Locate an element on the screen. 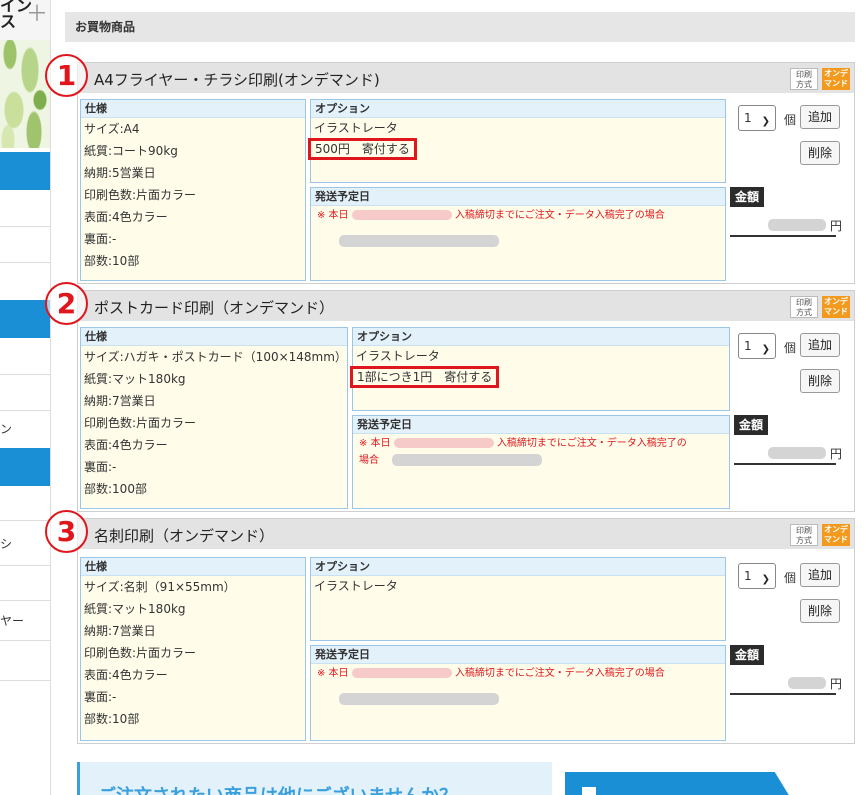  more-products-banner: ご注文されたい商品は他にございませんか？ is located at coordinates (314, 778).